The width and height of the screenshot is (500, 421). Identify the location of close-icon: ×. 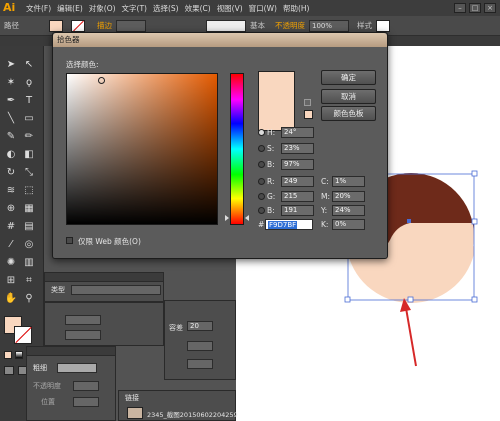
(490, 8).